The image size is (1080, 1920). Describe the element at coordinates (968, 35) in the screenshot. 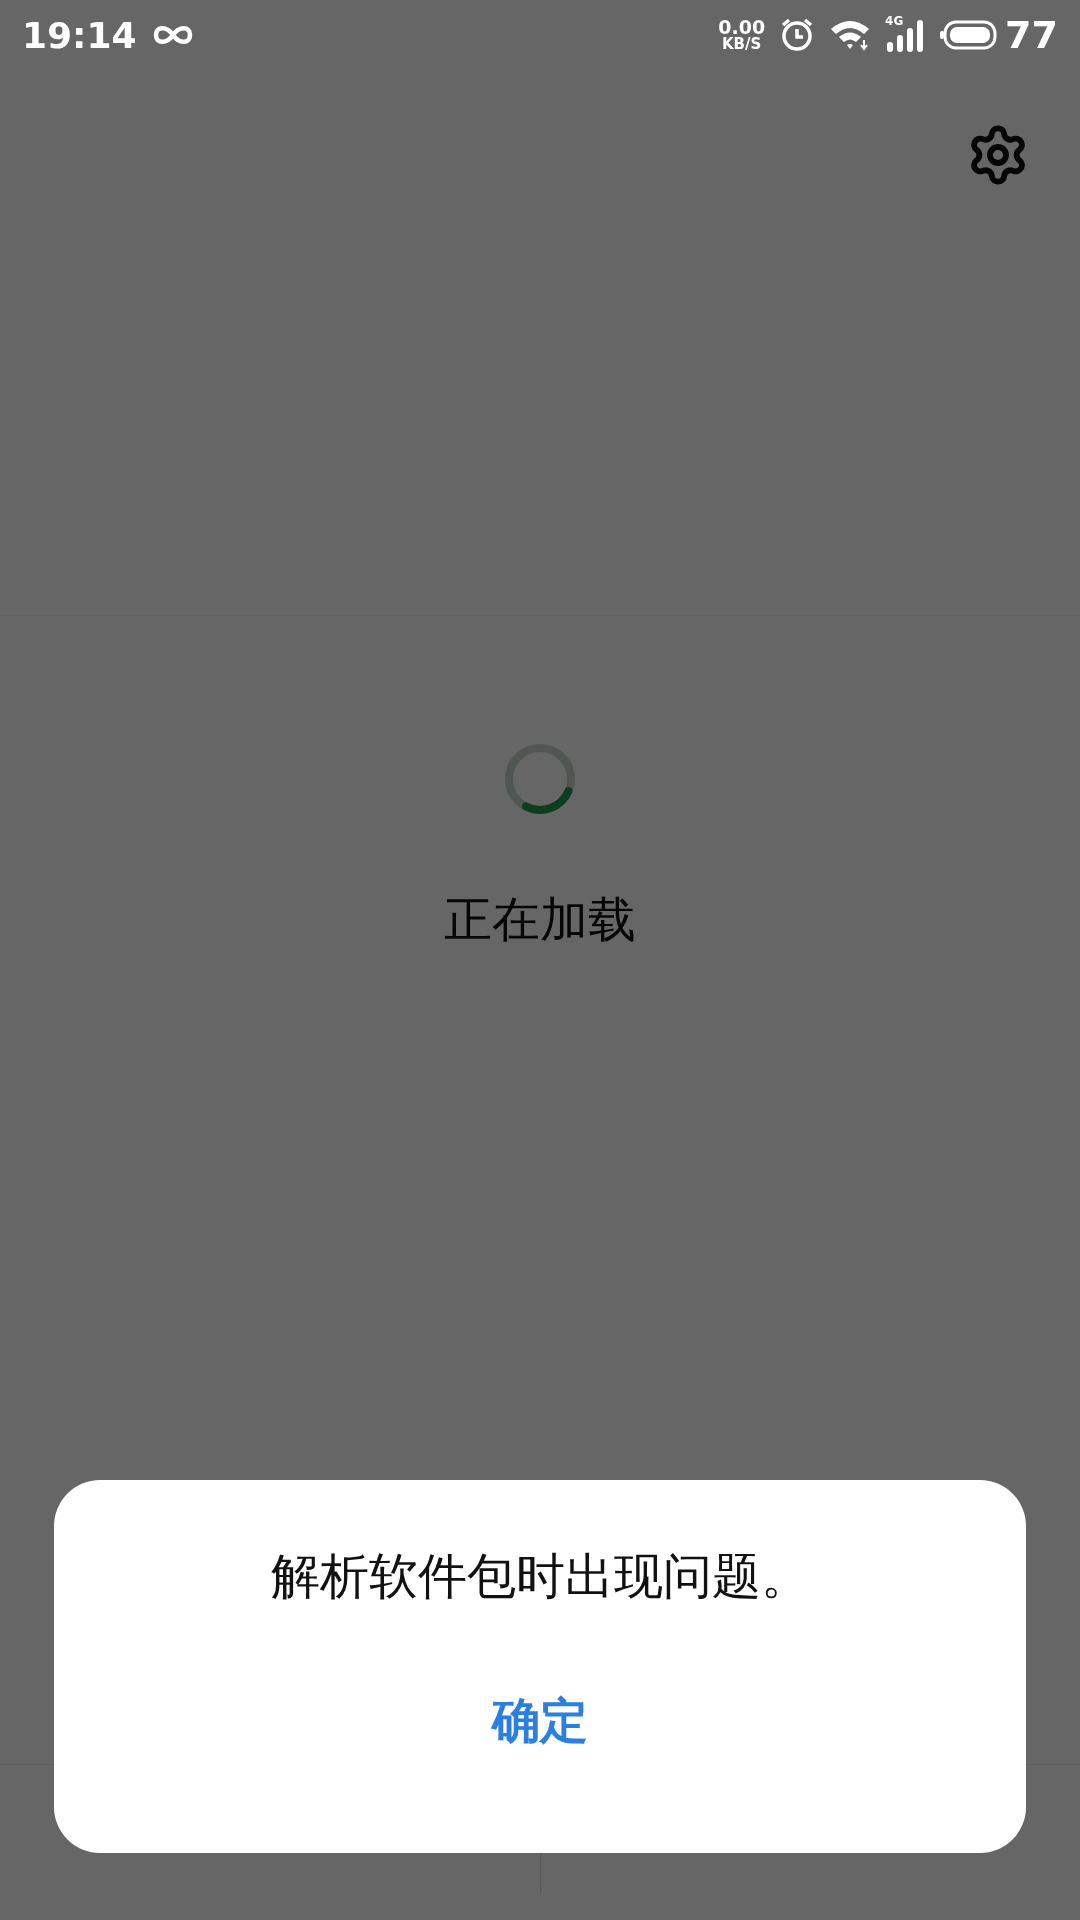

I see `battery-icon` at that location.